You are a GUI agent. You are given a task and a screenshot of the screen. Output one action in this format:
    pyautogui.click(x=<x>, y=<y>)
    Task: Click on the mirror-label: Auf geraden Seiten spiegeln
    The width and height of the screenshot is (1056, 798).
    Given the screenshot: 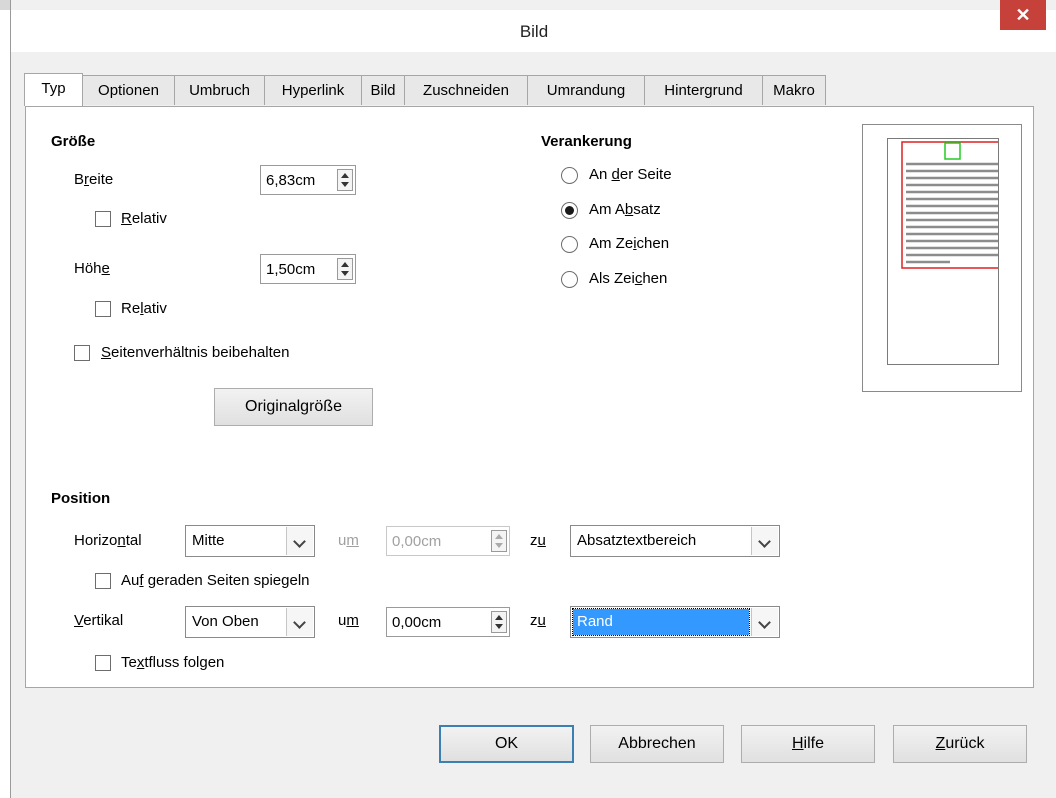 What is the action you would take?
    pyautogui.click(x=215, y=580)
    